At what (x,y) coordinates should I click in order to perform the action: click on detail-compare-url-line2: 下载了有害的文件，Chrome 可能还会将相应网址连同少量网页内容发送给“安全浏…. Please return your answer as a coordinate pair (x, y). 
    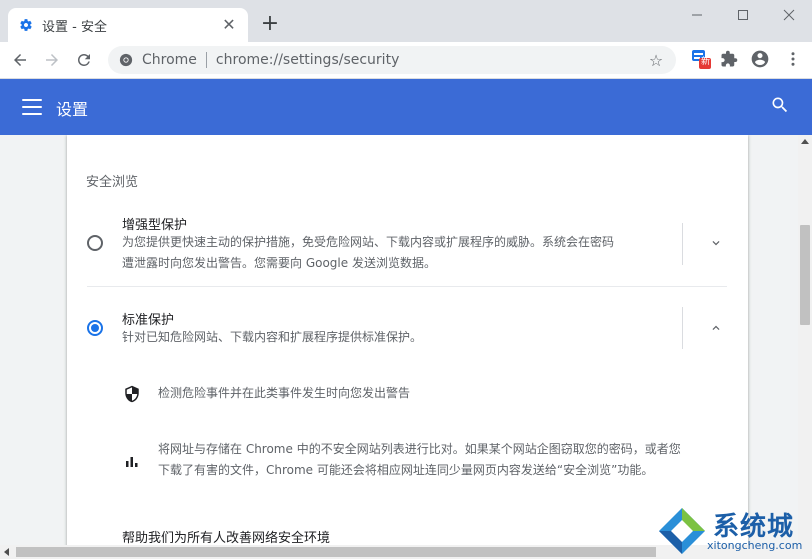
    Looking at the image, I should click on (406, 470).